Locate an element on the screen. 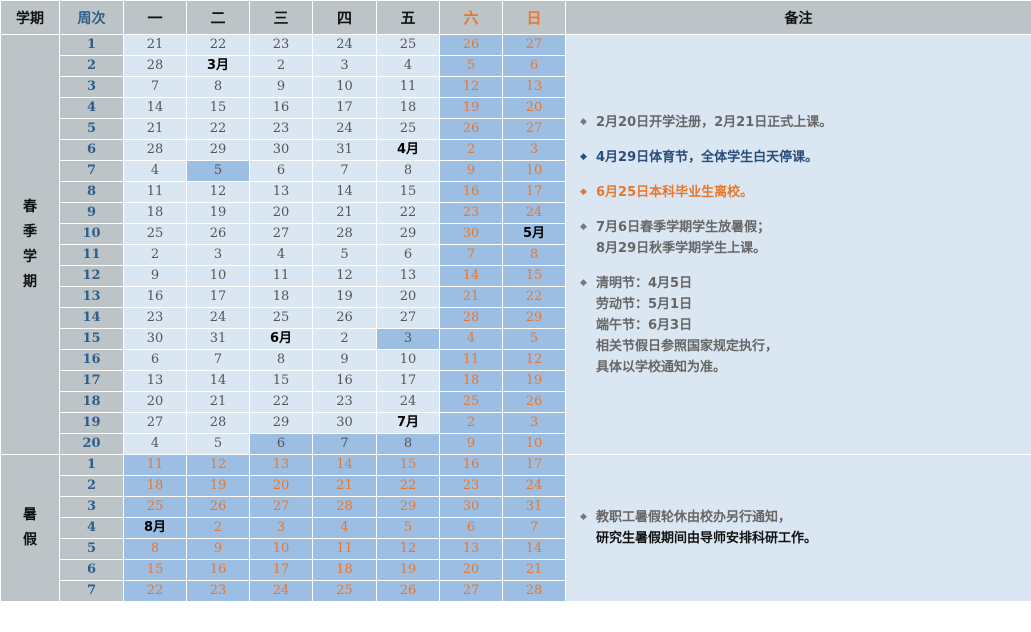 The width and height of the screenshot is (1031, 632). day-cell: 24 is located at coordinates (344, 129).